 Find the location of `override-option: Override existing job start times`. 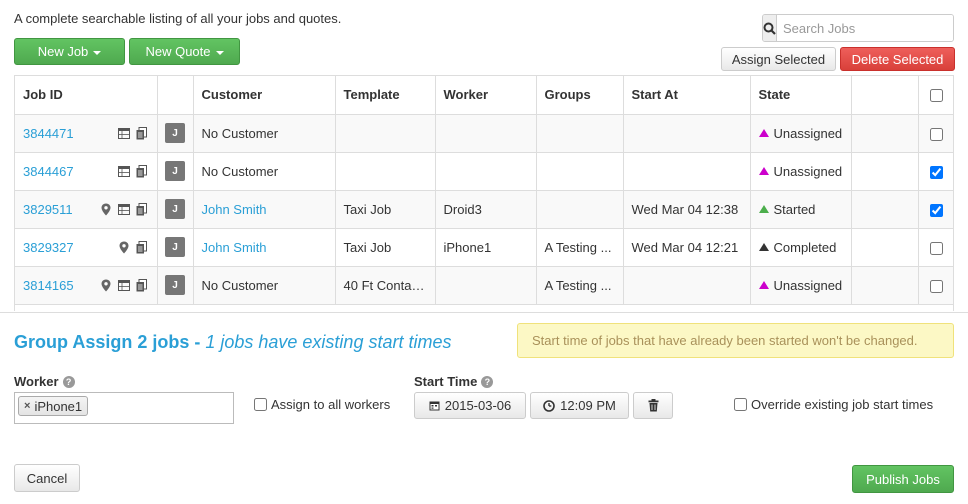

override-option: Override existing job start times is located at coordinates (833, 404).